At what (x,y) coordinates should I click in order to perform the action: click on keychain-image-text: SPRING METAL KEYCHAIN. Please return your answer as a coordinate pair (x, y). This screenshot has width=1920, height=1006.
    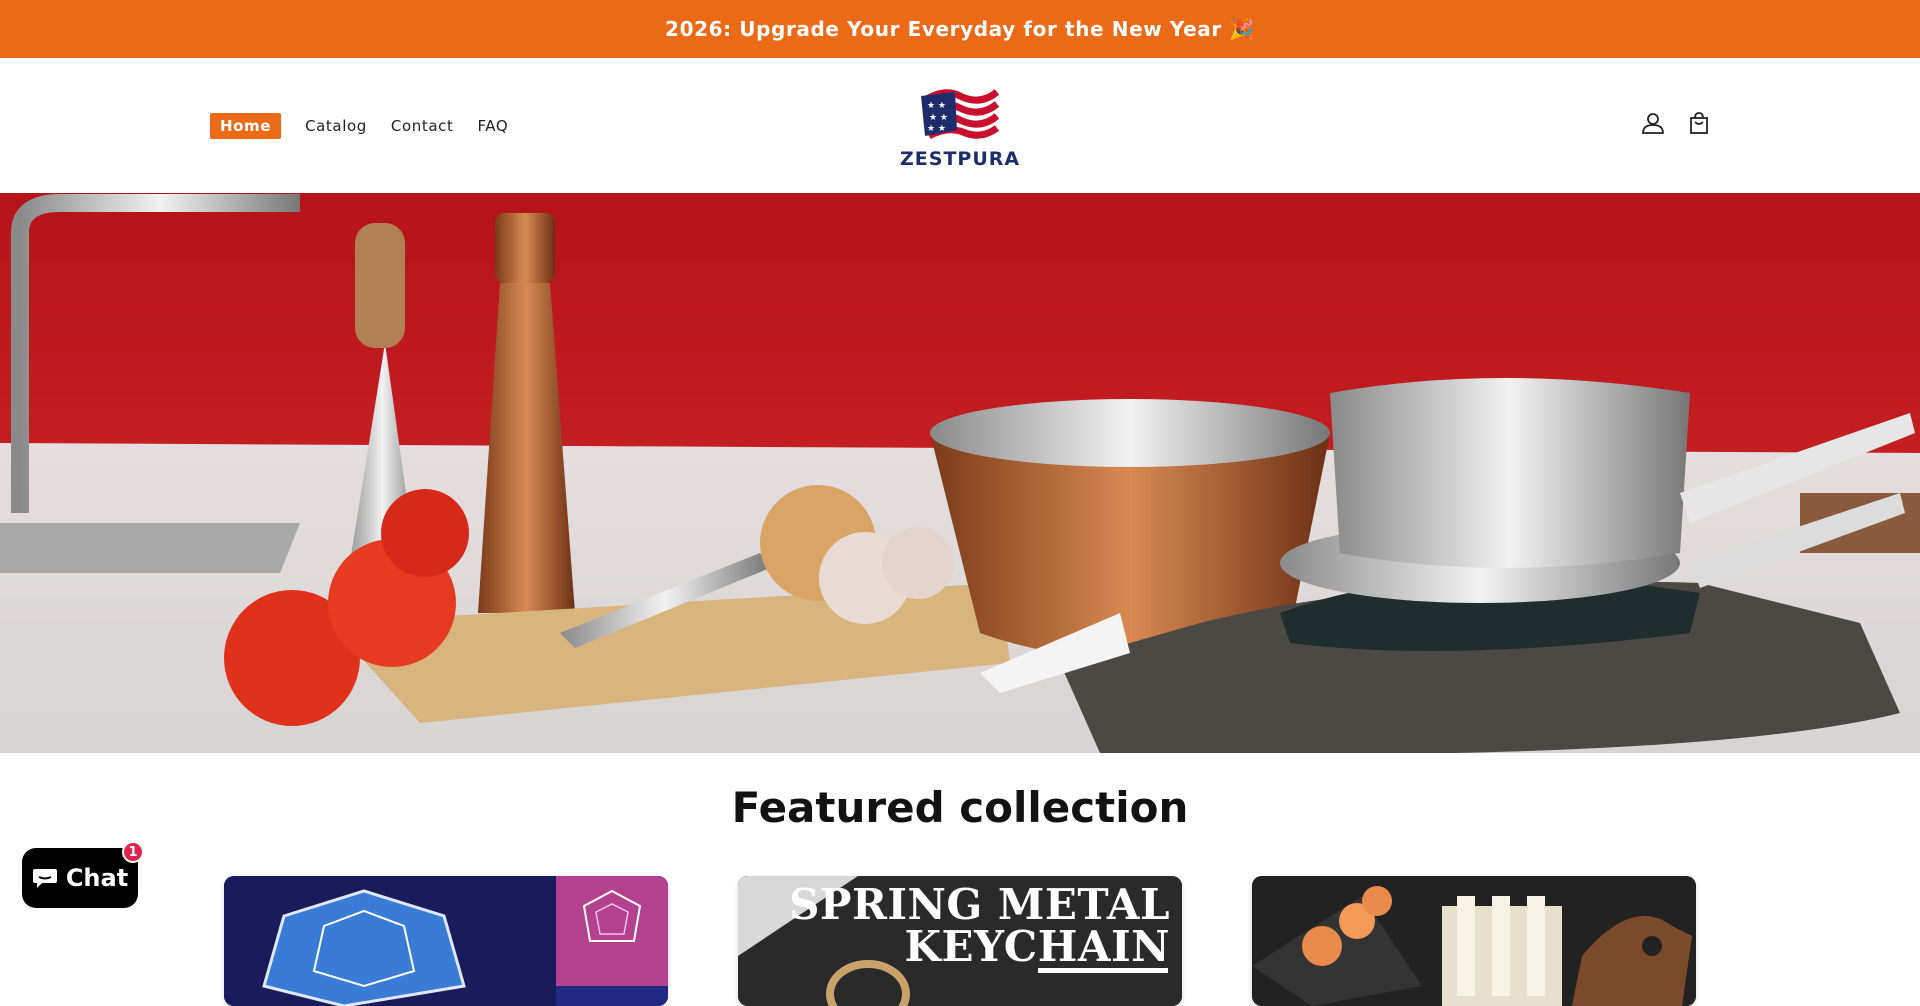
    Looking at the image, I should click on (979, 925).